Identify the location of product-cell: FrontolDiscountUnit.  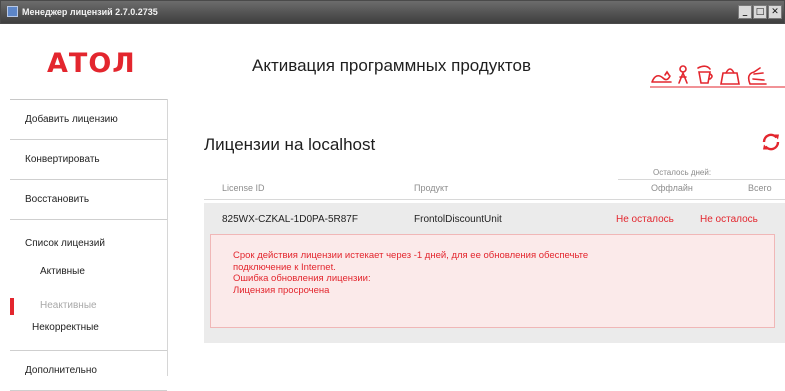
(458, 219).